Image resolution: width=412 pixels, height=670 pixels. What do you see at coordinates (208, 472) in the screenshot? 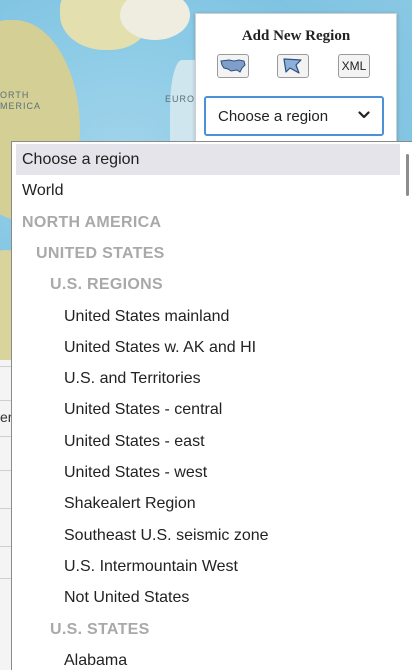
I see `dropdown-option: United States - west` at bounding box center [208, 472].